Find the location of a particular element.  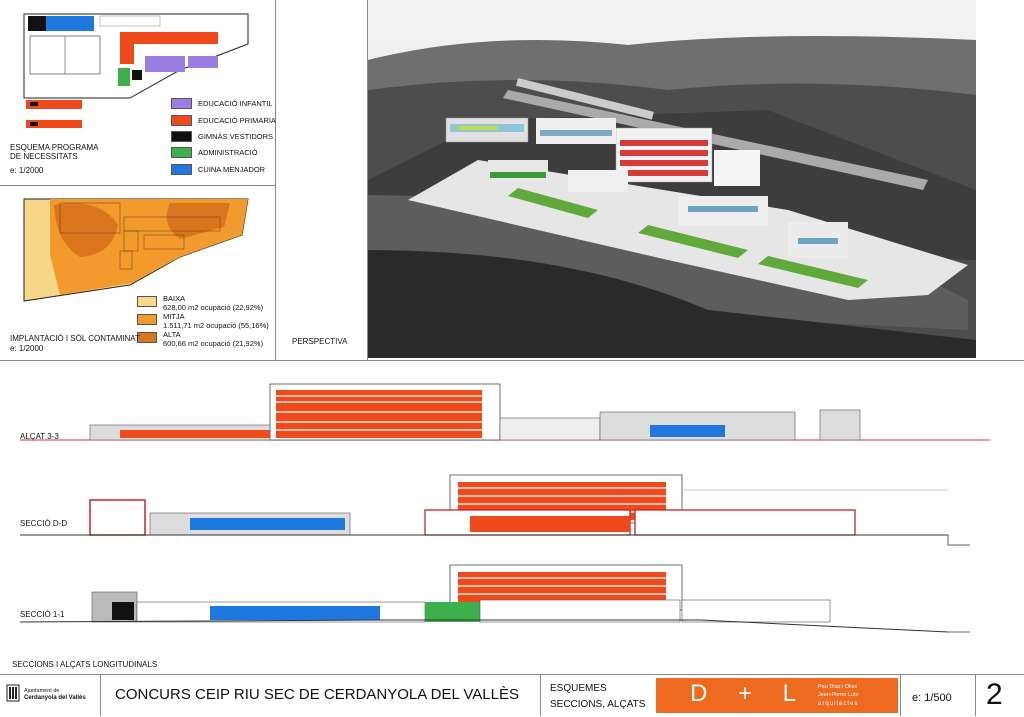

contam-swatch-low is located at coordinates (147, 301).